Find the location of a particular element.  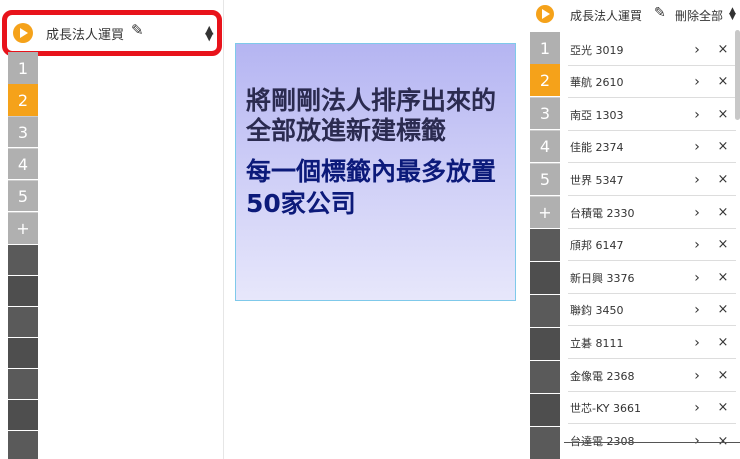

divider is located at coordinates (652, 442).